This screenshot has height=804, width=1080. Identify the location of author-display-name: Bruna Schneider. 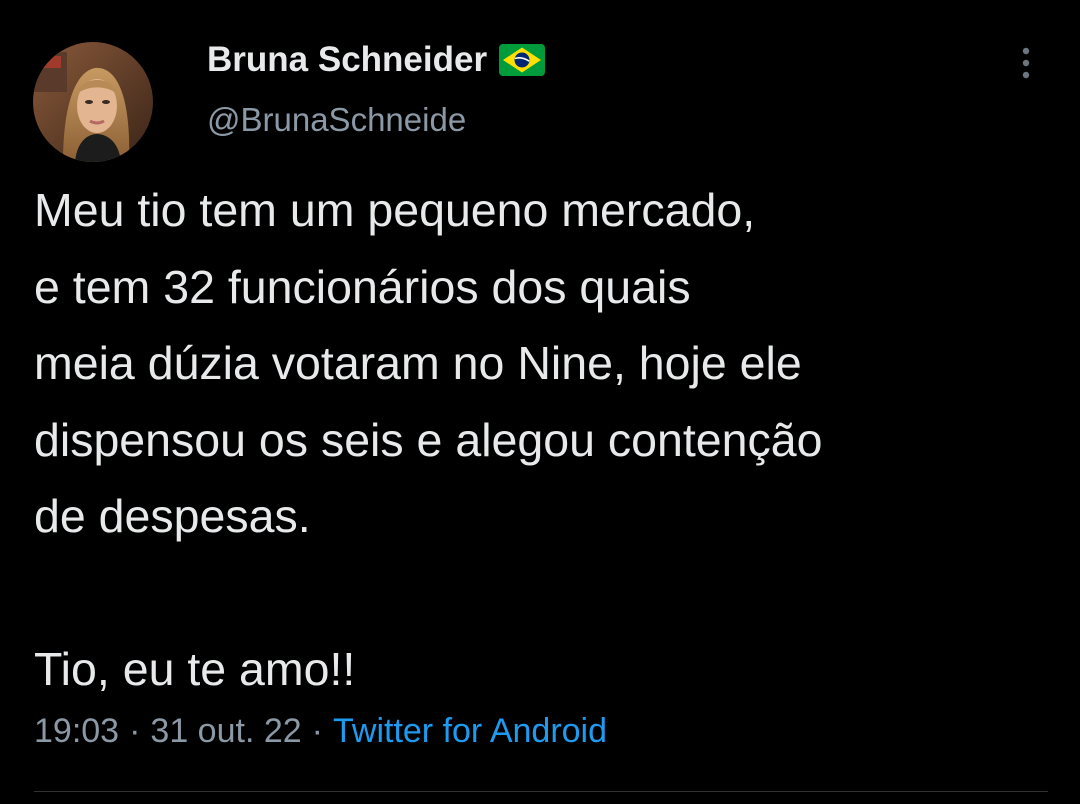
(347, 60).